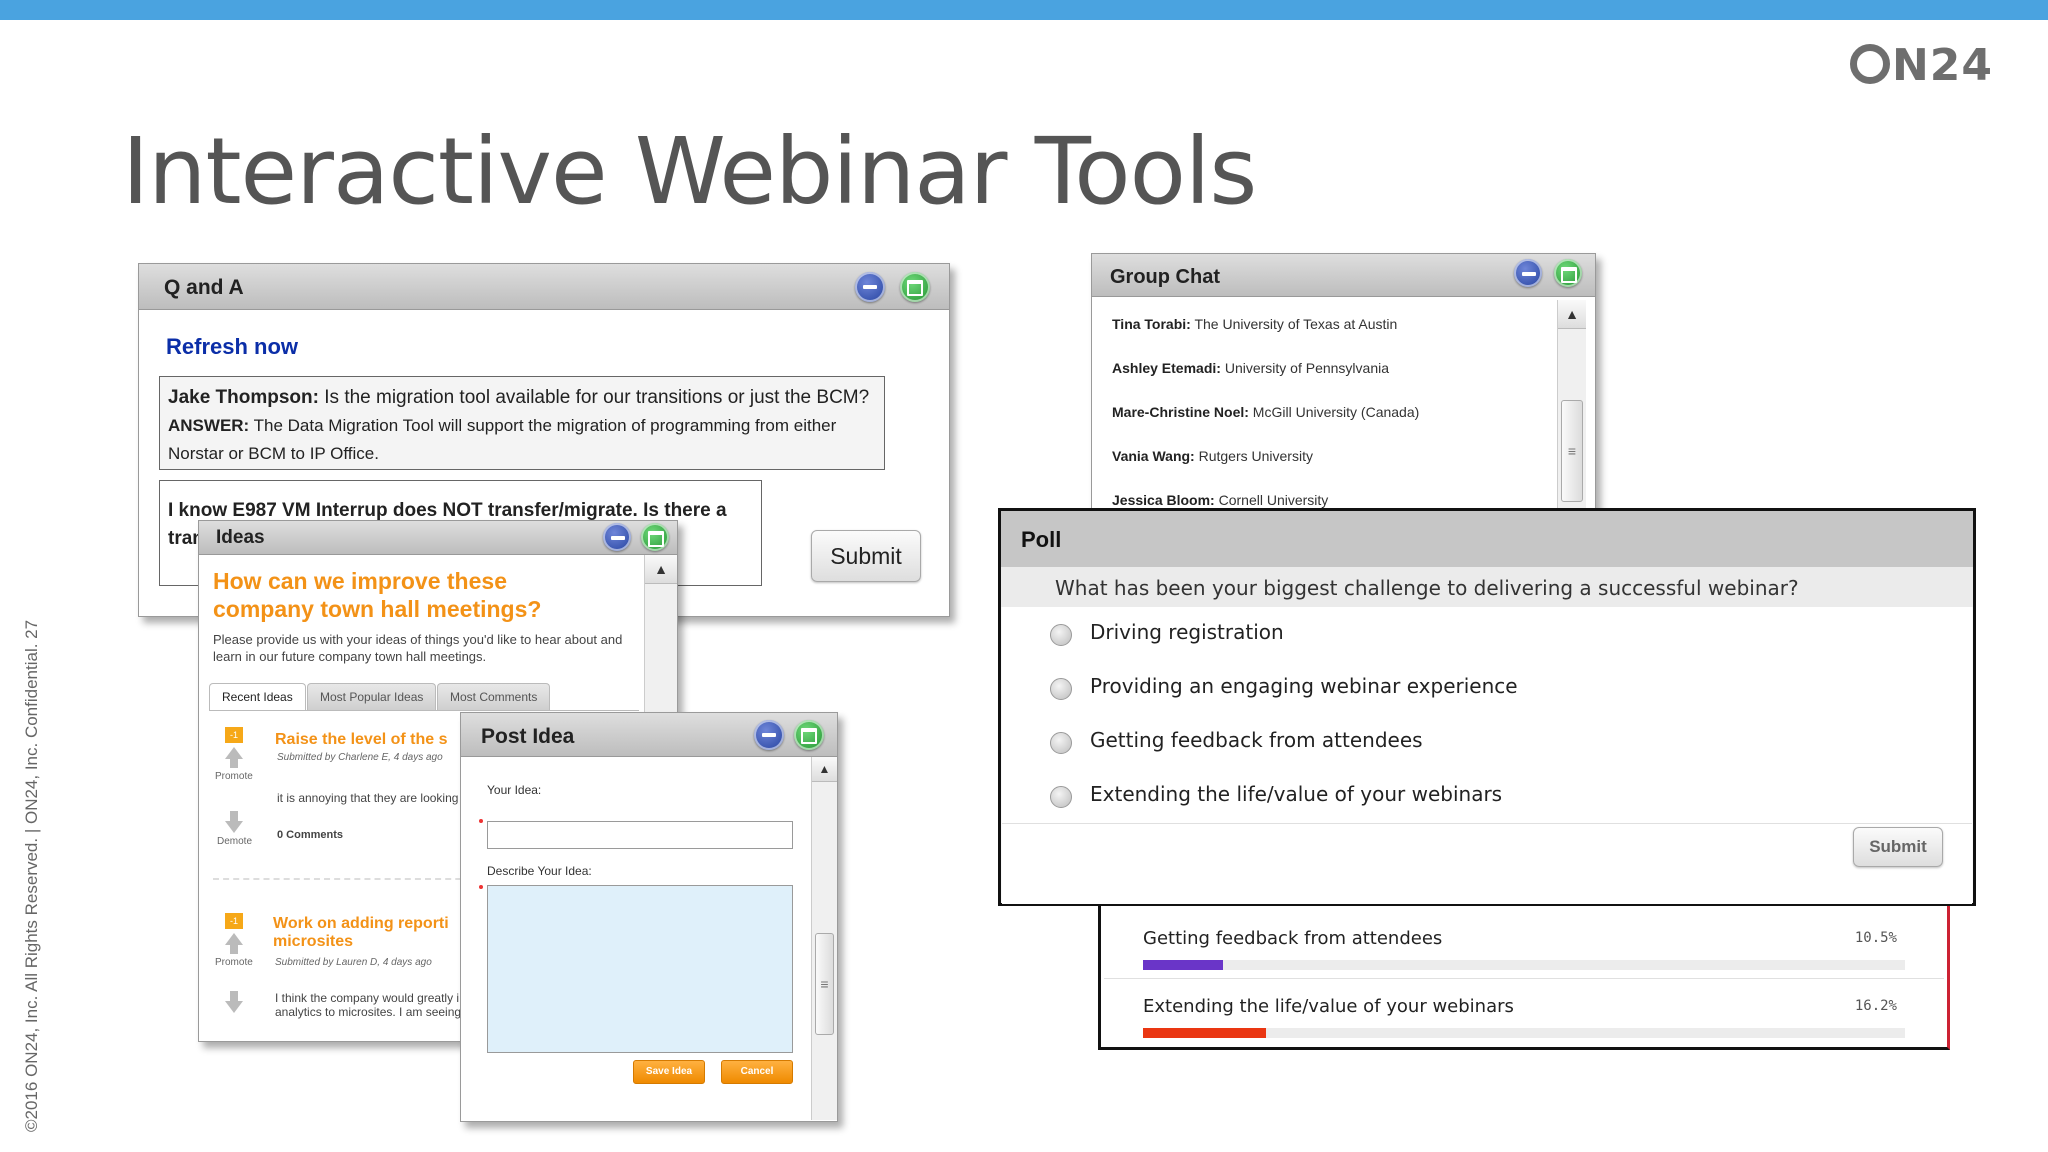 Image resolution: width=2048 pixels, height=1152 pixels. Describe the element at coordinates (617, 537) in the screenshot. I see `ideas-minimize-icon` at that location.